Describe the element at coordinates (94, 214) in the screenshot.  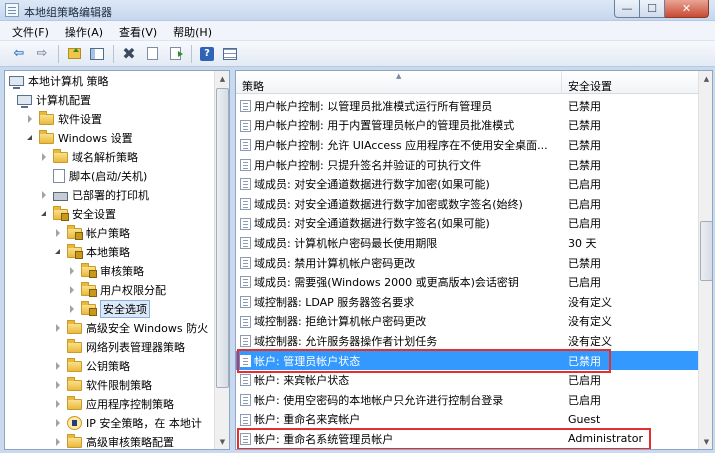
I see `tree-item-label: 安全设置` at that location.